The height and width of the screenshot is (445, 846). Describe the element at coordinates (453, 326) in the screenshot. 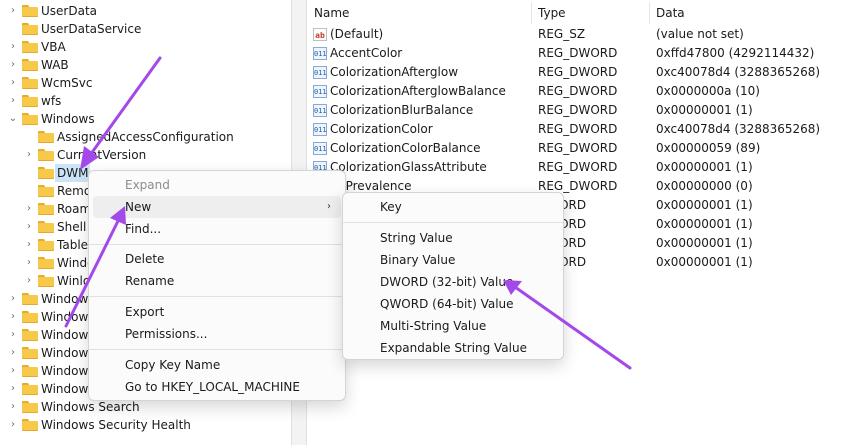

I see `submenu-item-multi-string-value: Multi-String Value` at that location.